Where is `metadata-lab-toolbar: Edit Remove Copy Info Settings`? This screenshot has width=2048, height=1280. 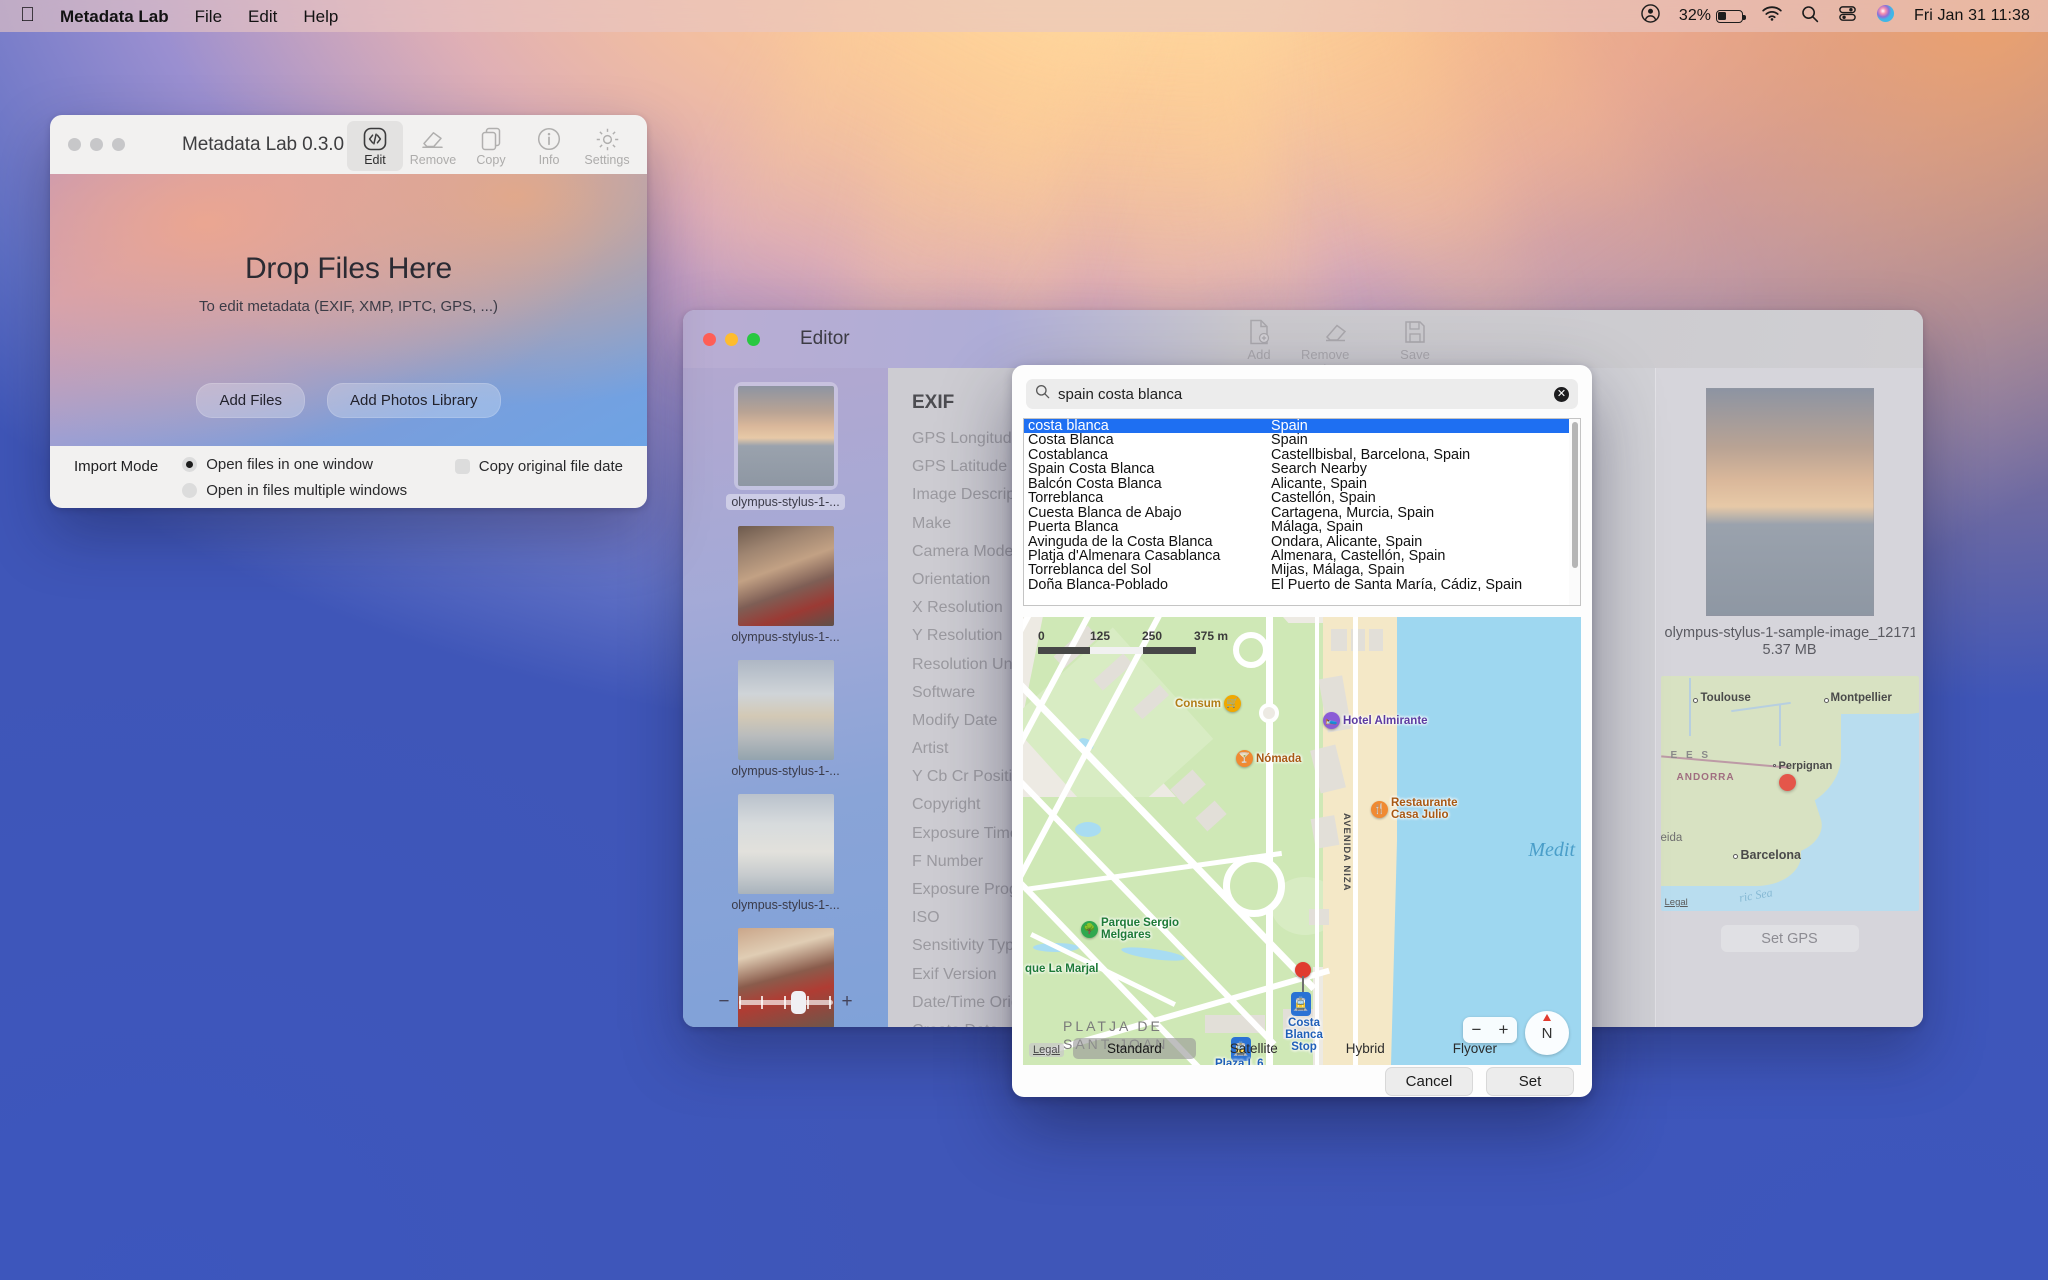 metadata-lab-toolbar: Edit Remove Copy Info Settings is located at coordinates (491, 146).